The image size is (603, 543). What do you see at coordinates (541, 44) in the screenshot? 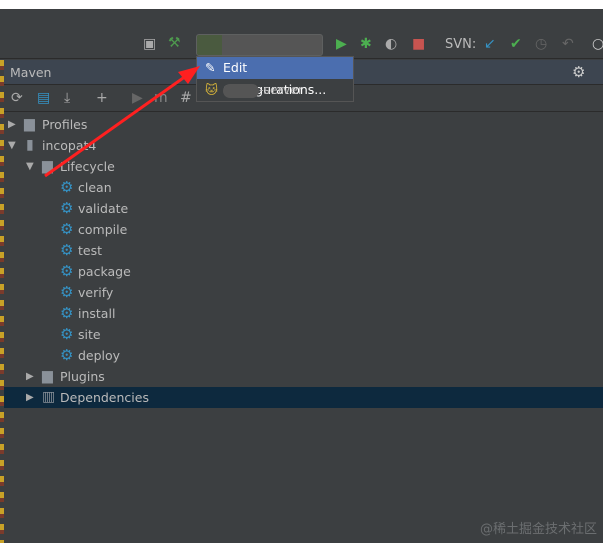
I see `history-icon: ◷` at bounding box center [541, 44].